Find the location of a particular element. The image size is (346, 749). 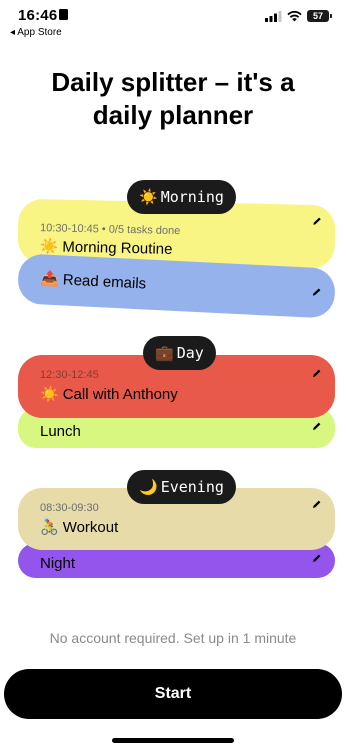

morning-routine-meta: 10:30-10:45 • 0/5 tasks done is located at coordinates (110, 230).